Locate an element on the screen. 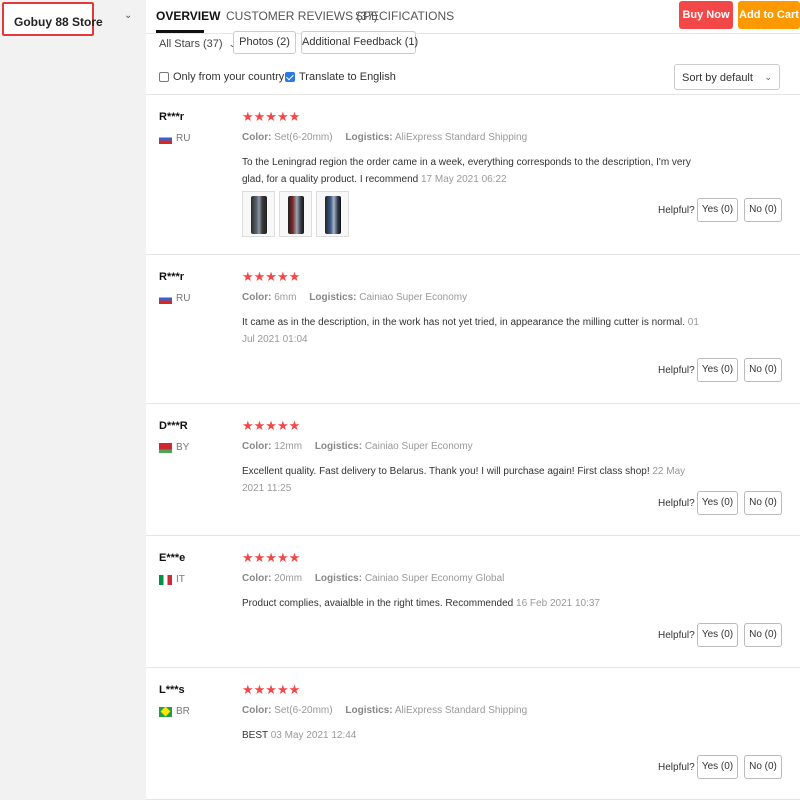 Image resolution: width=800 pixels, height=800 pixels. only-your-country-option: Only from your country is located at coordinates (221, 77).